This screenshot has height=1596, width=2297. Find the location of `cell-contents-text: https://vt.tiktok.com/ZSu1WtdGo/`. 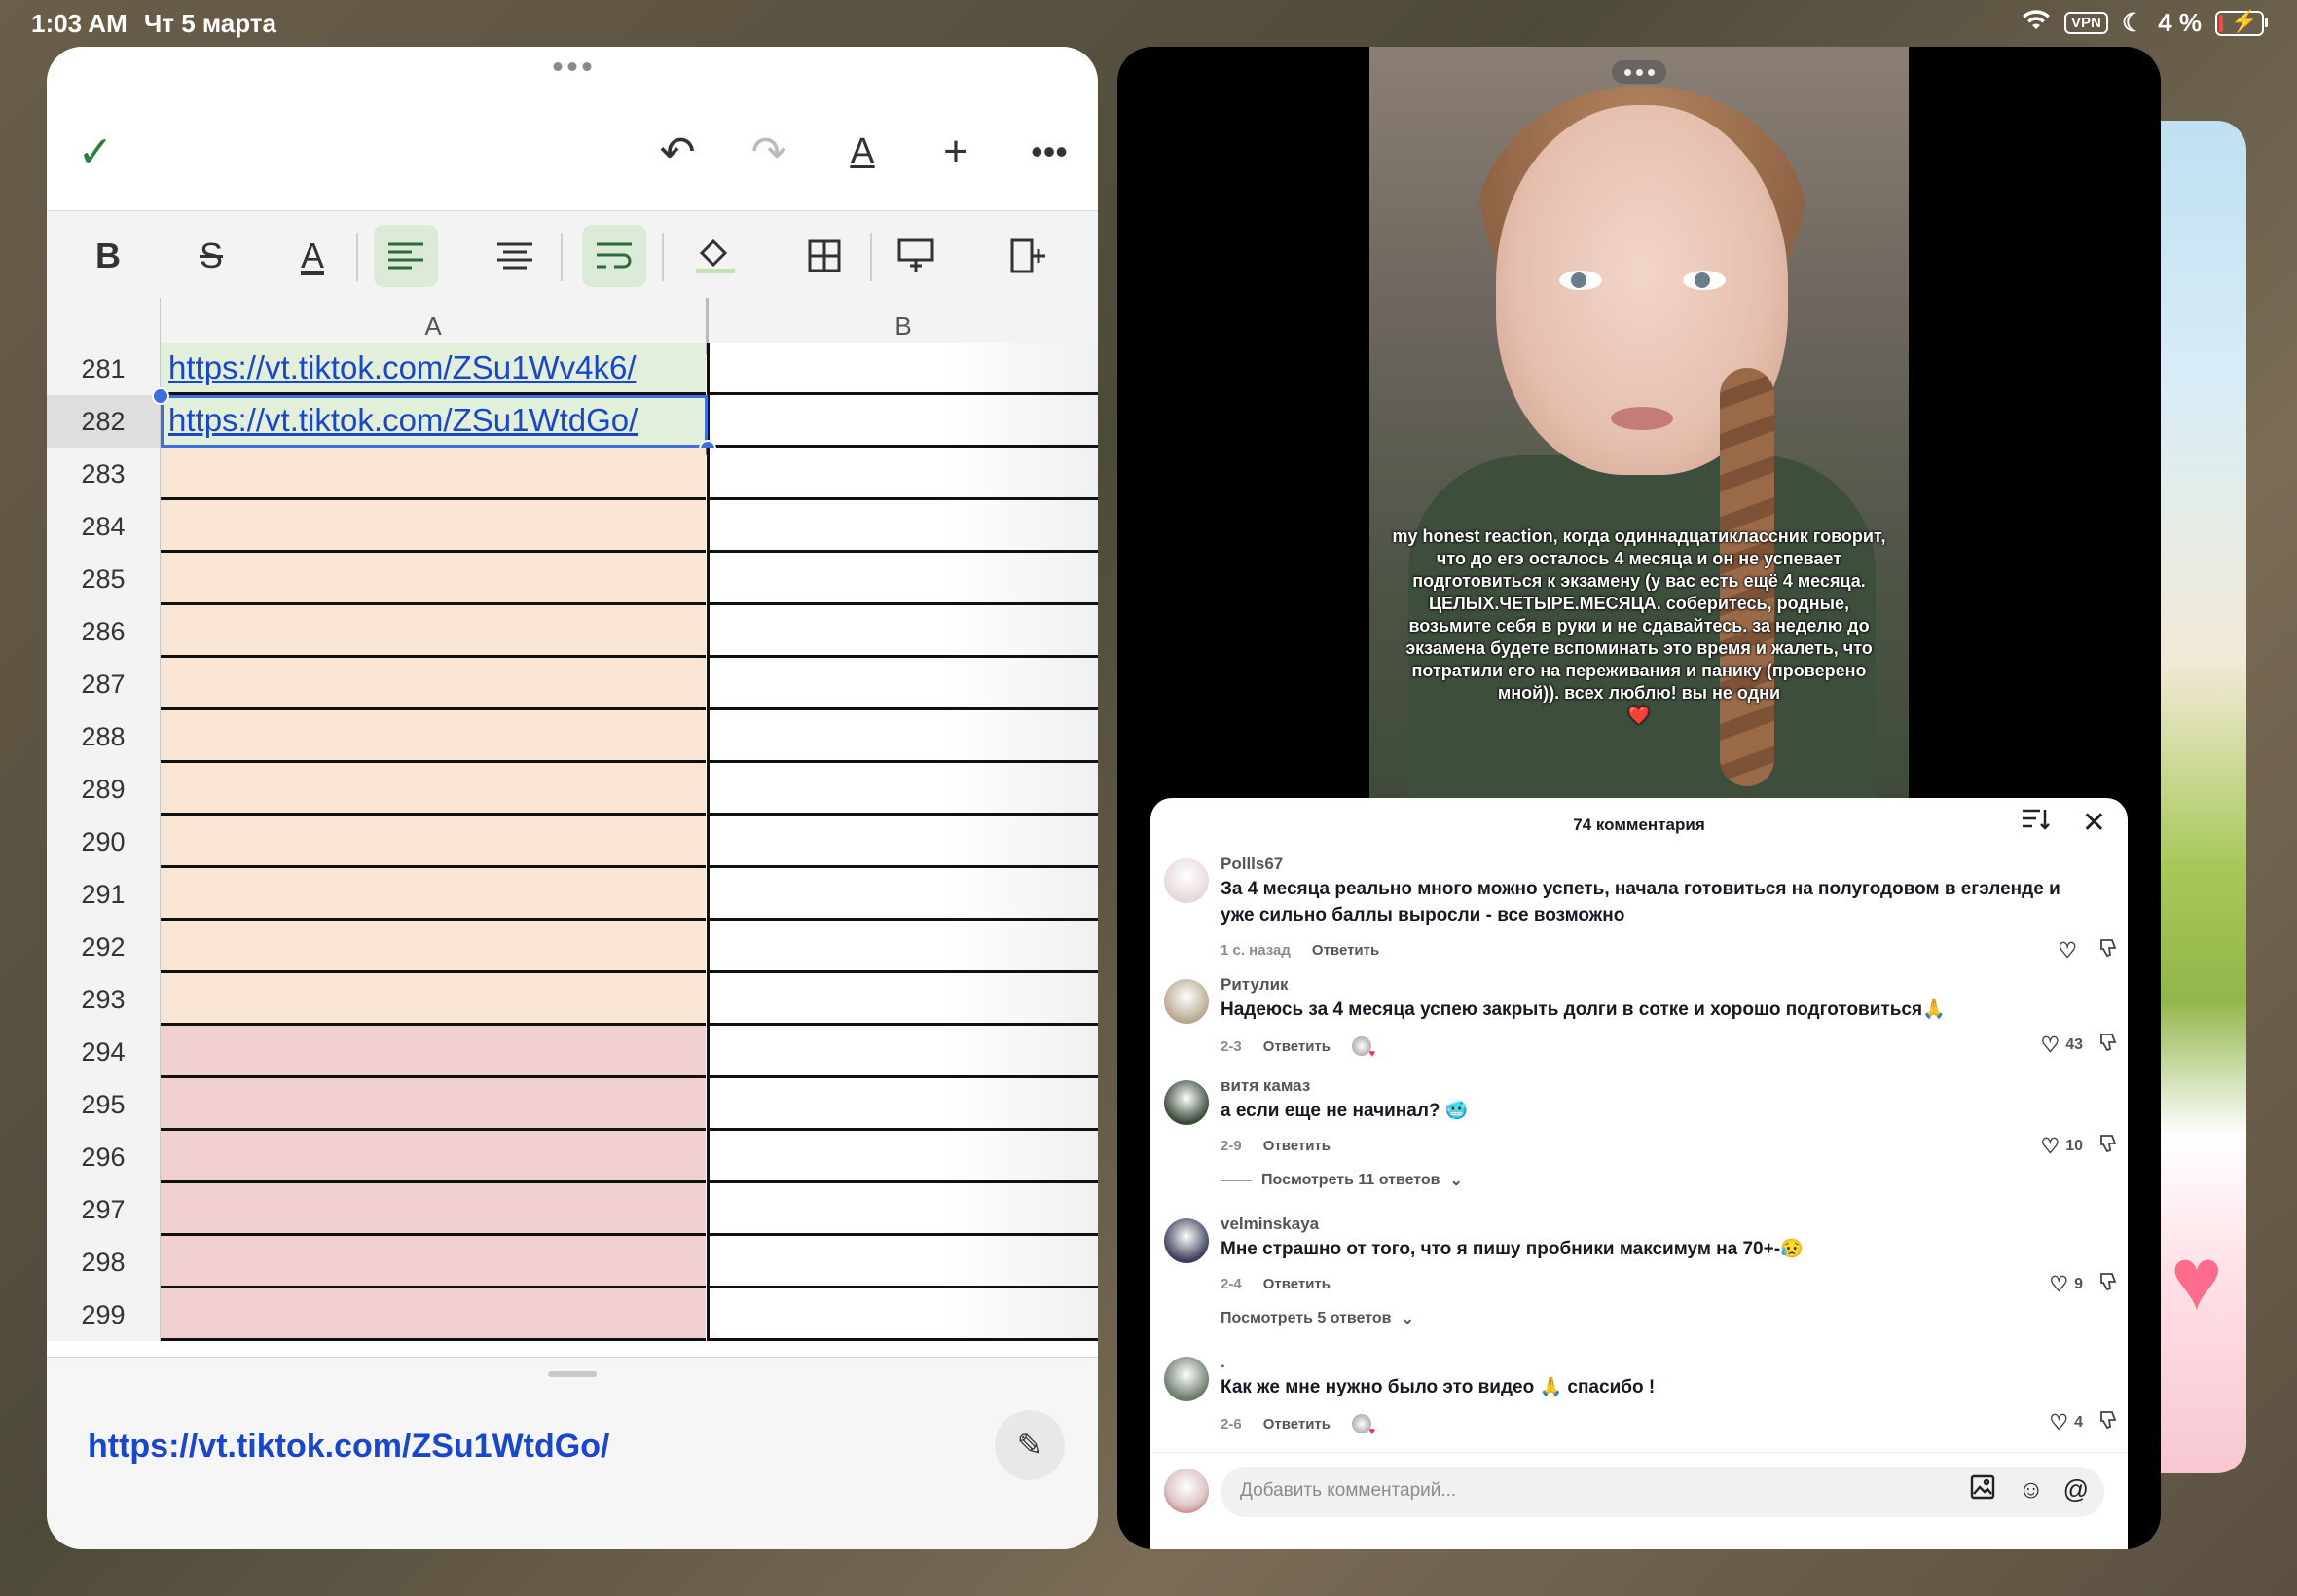

cell-contents-text: https://vt.tiktok.com/ZSu1WtdGo/ is located at coordinates (348, 1447).